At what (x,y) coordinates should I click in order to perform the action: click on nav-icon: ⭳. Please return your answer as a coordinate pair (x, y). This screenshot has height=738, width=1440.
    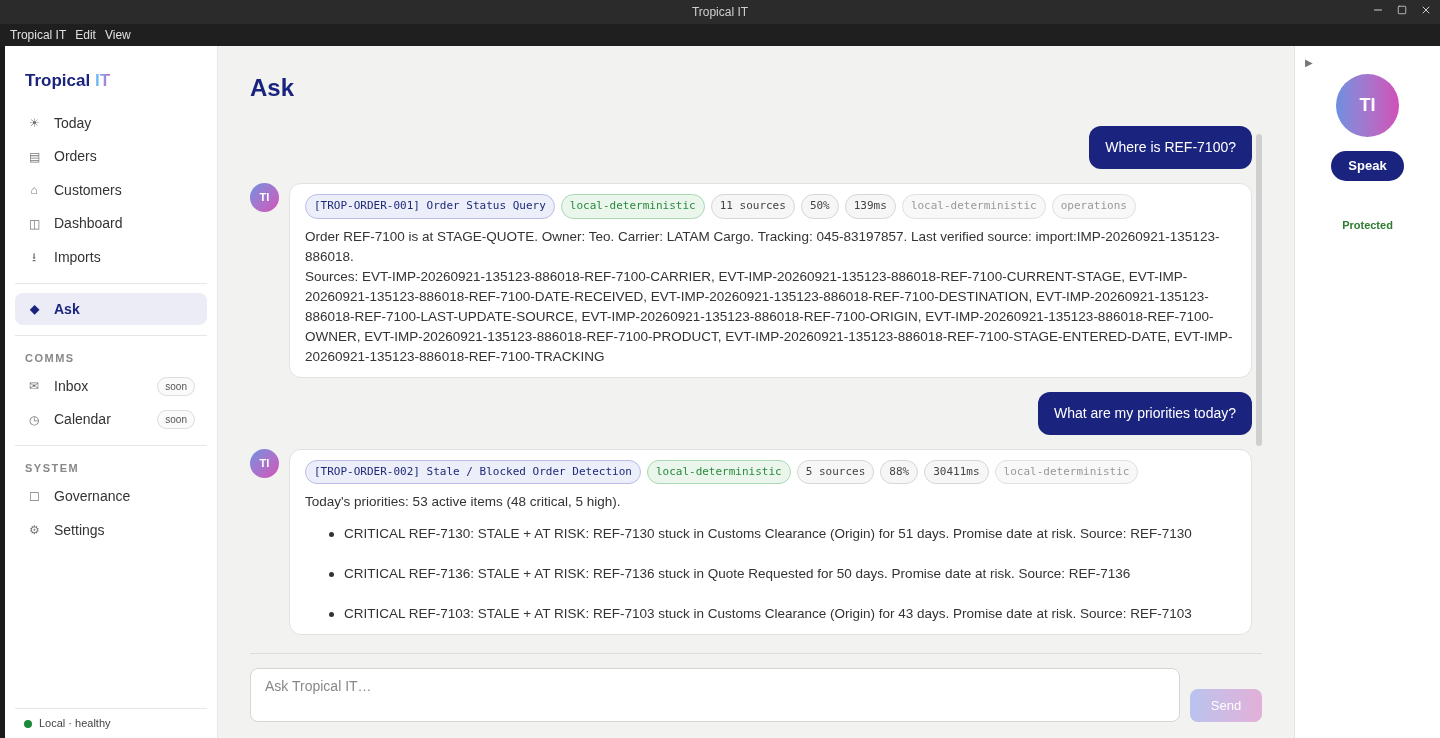
    Looking at the image, I should click on (34, 257).